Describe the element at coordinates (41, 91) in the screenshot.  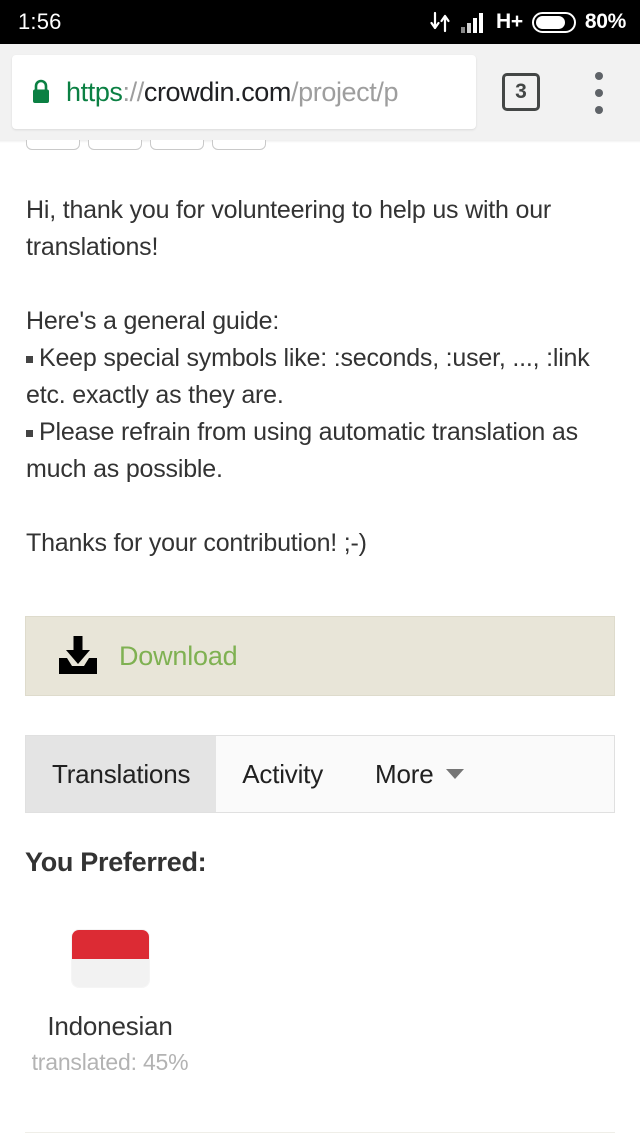
I see `lock-icon` at that location.